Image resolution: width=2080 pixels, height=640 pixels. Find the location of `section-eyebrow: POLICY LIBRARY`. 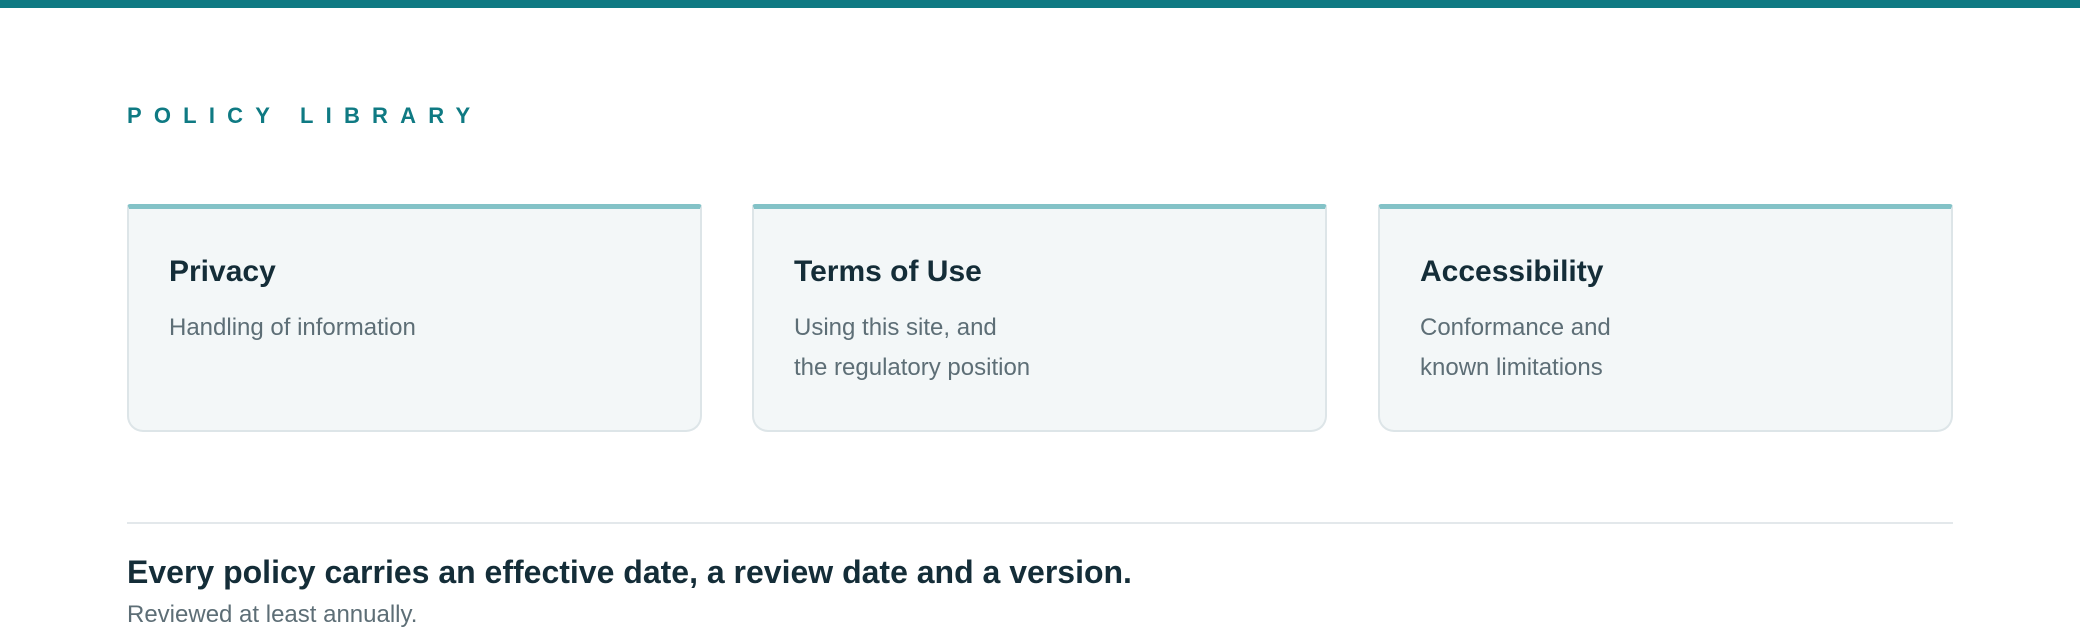

section-eyebrow: POLICY LIBRARY is located at coordinates (305, 115).